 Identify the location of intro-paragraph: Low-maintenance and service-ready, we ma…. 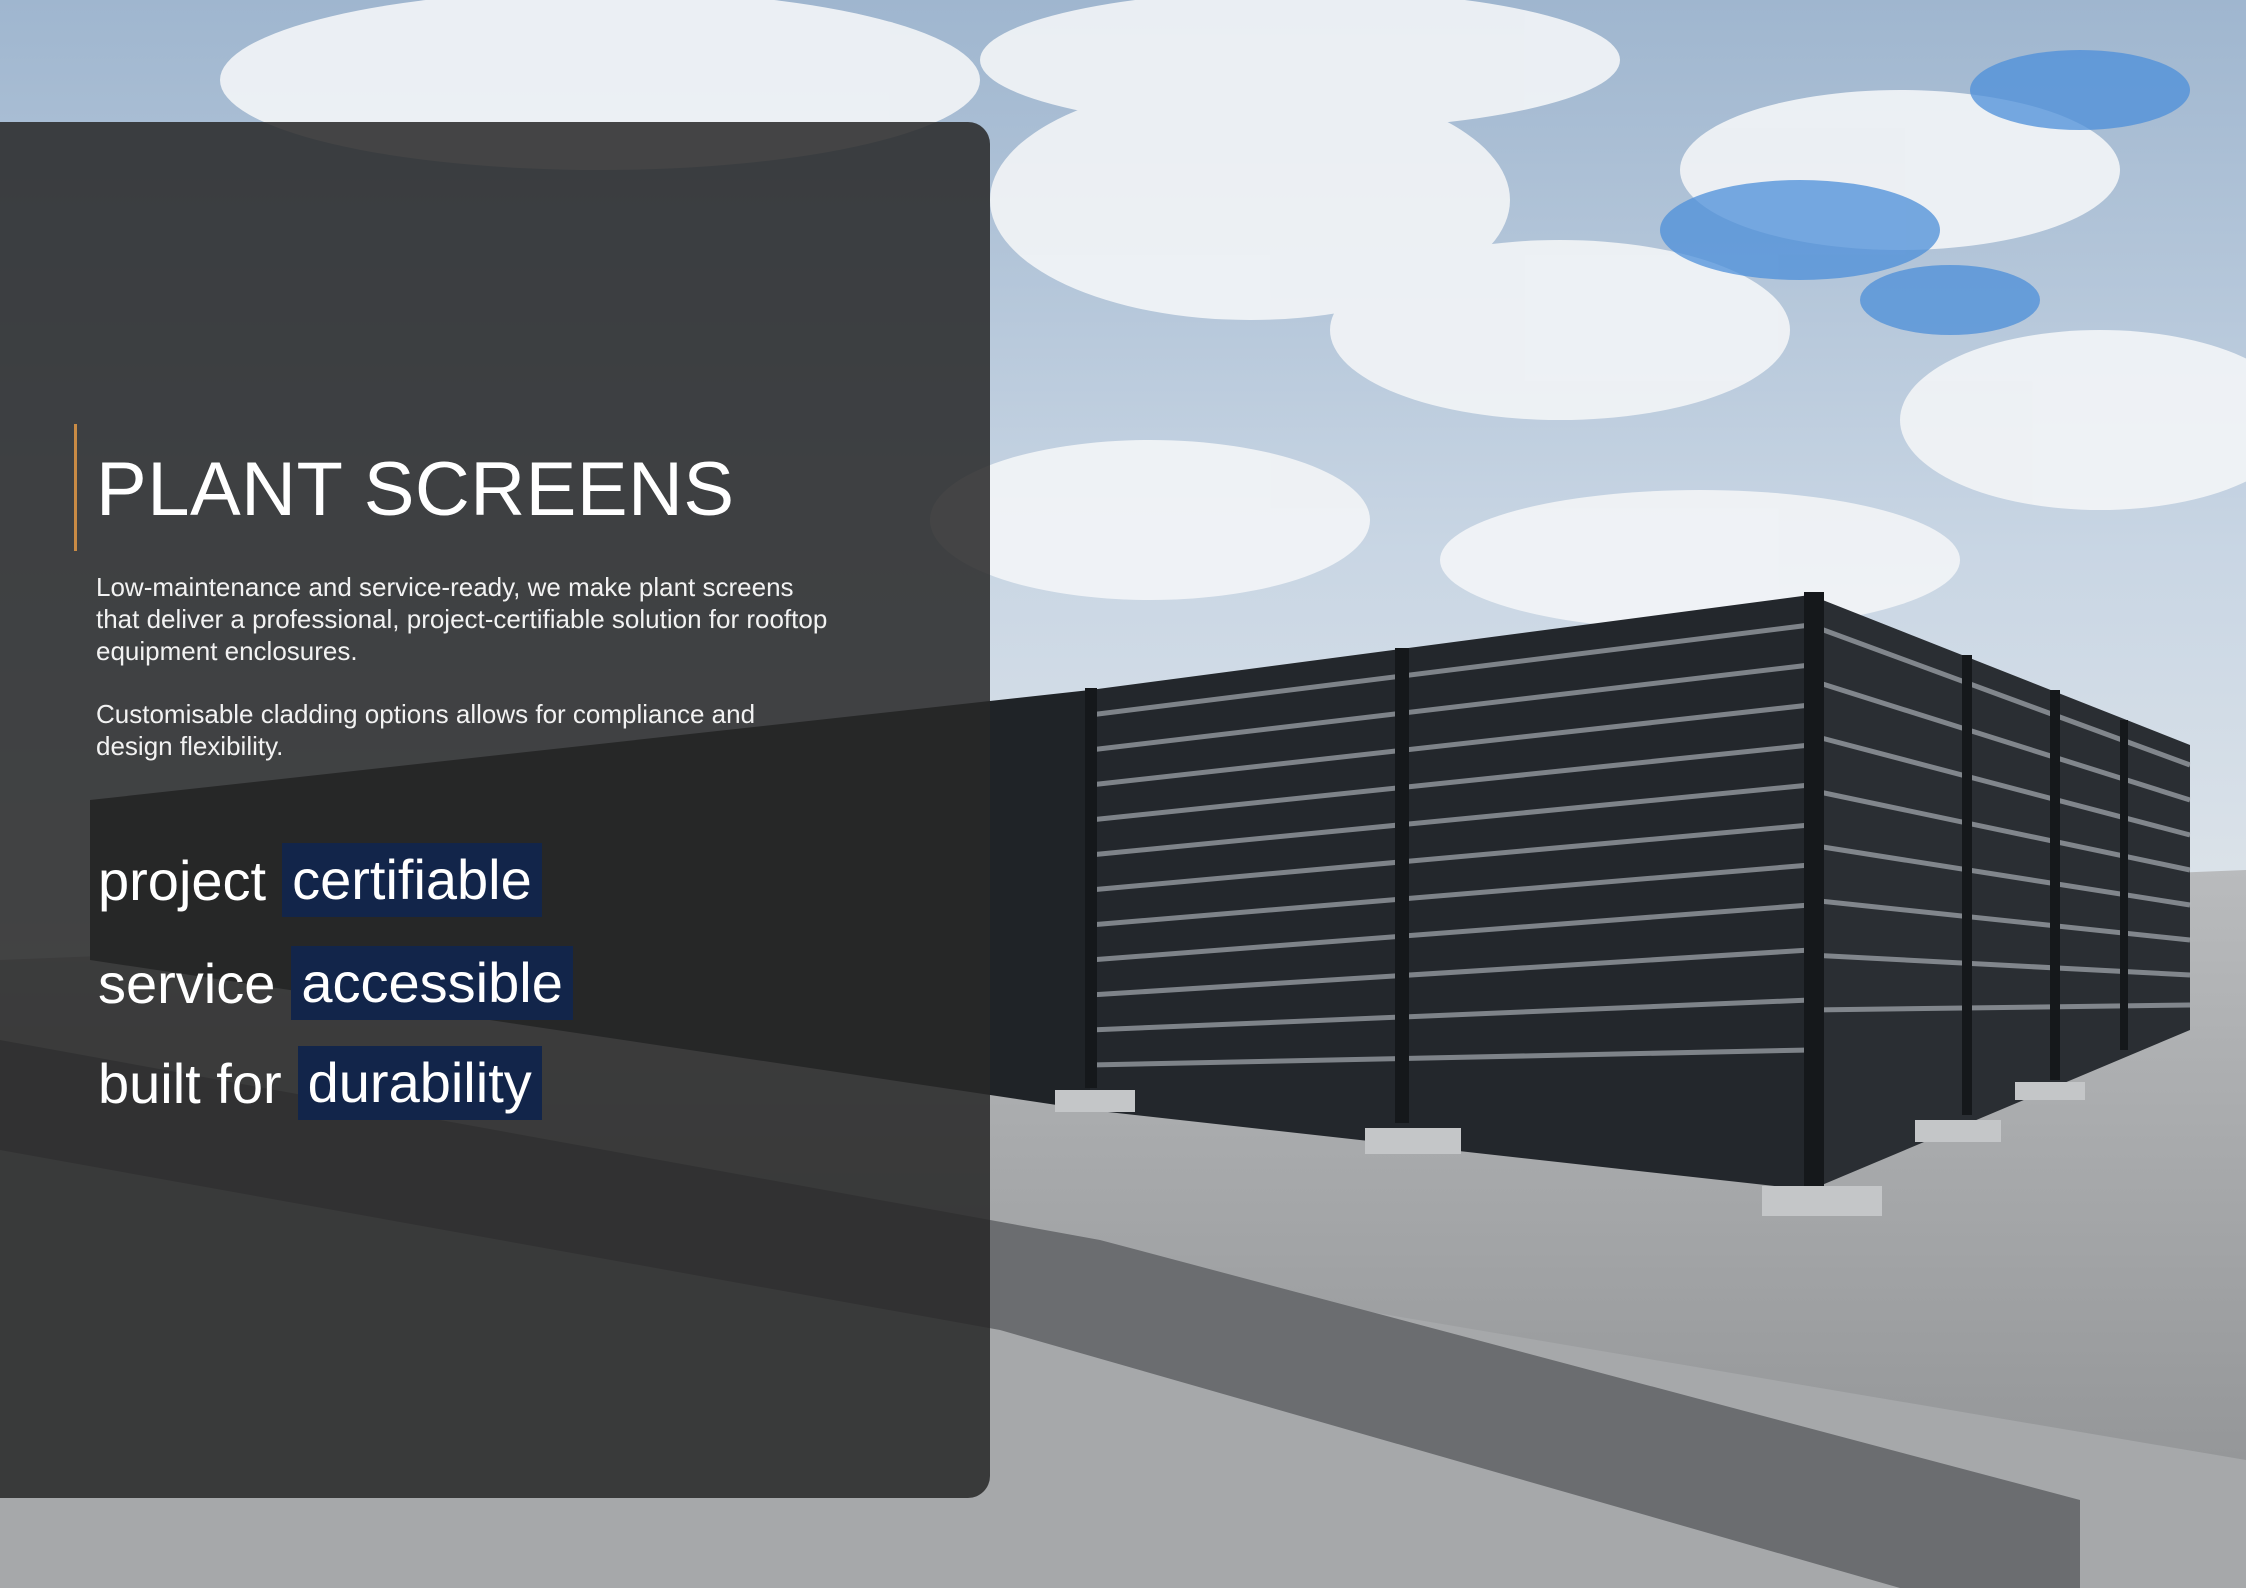
(462, 619).